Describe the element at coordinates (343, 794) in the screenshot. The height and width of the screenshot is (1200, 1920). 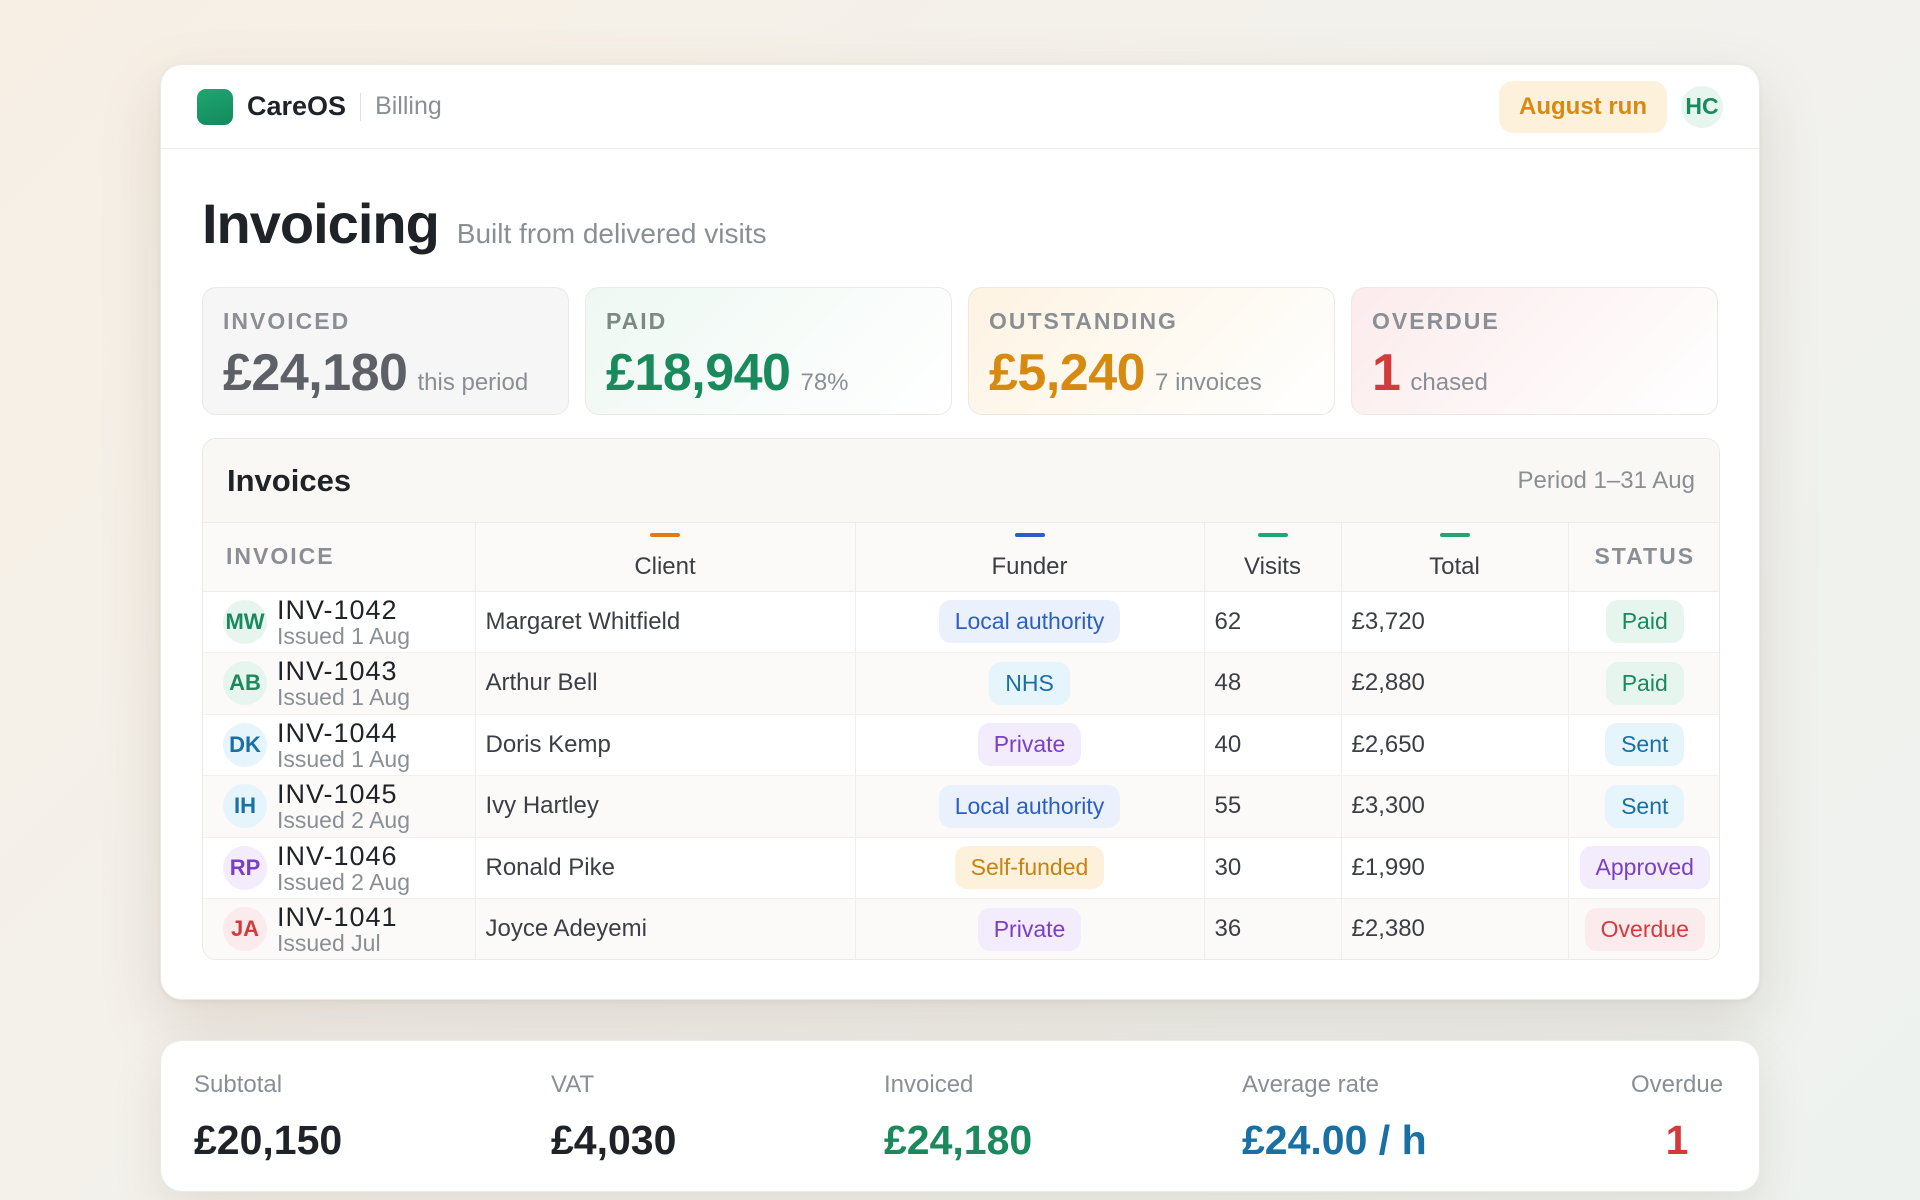
I see `invoice-number: INV-1045` at that location.